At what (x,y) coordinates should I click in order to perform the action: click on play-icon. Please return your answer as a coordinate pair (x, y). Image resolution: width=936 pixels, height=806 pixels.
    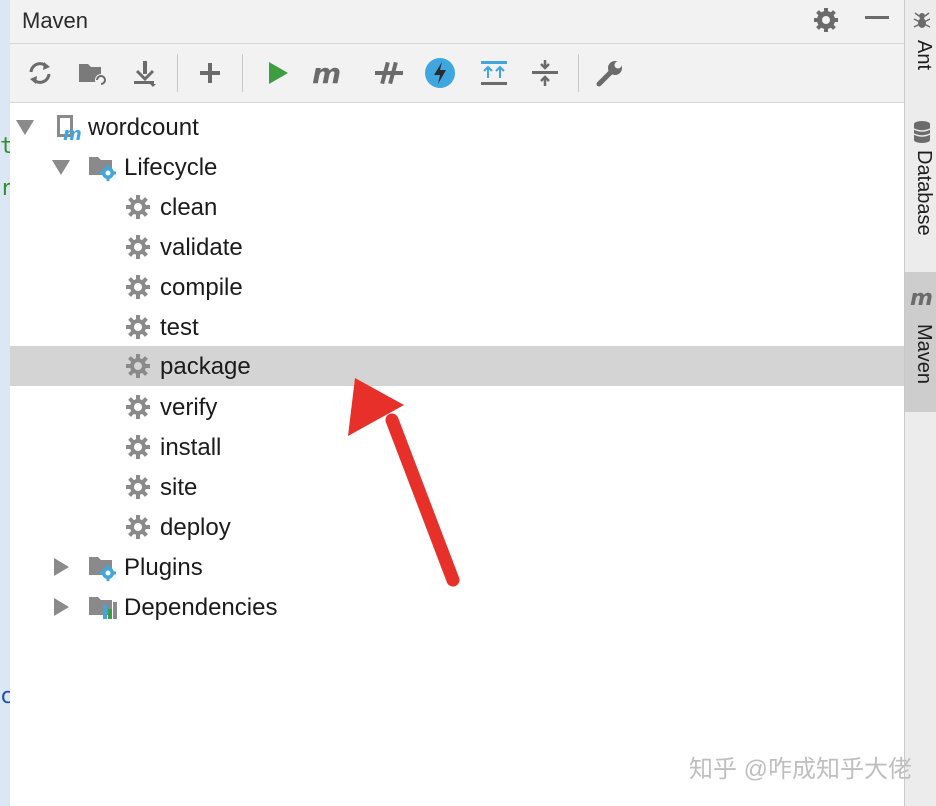
    Looking at the image, I should click on (277, 73).